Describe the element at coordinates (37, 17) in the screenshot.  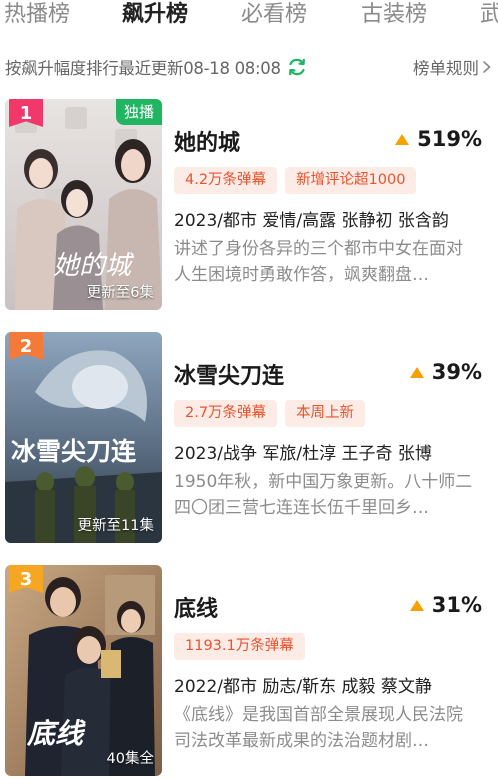
I see `tab-hot: 热播榜` at that location.